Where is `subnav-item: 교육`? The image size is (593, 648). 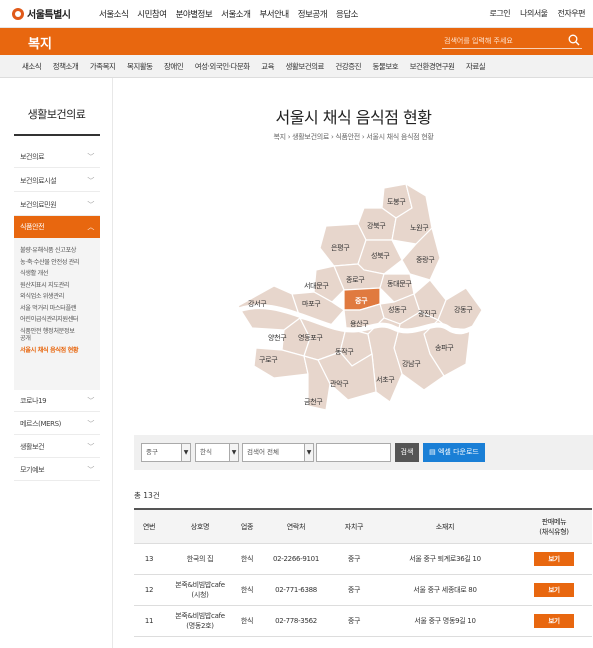 subnav-item: 교육 is located at coordinates (267, 66).